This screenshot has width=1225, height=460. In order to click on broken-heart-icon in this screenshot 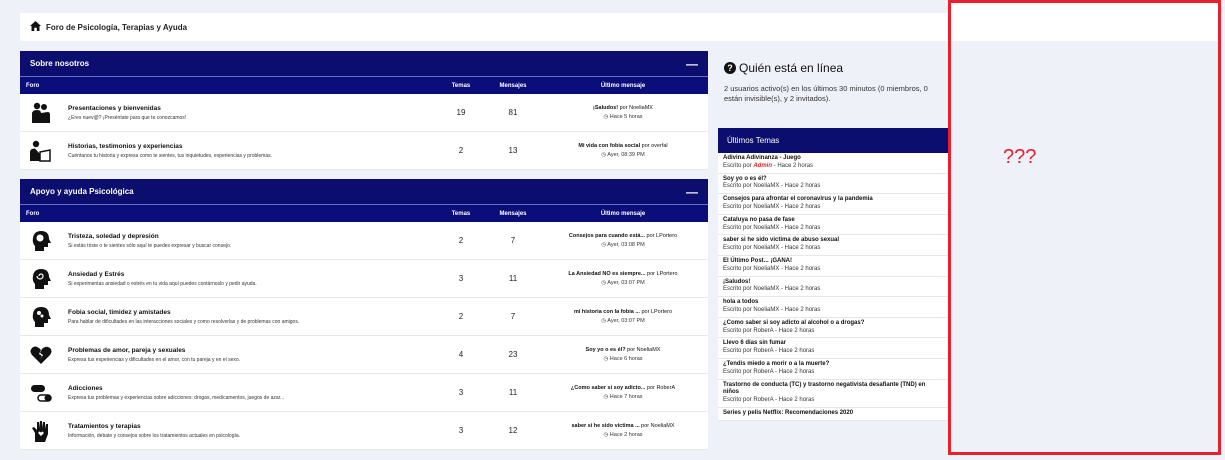, I will do `click(41, 355)`.